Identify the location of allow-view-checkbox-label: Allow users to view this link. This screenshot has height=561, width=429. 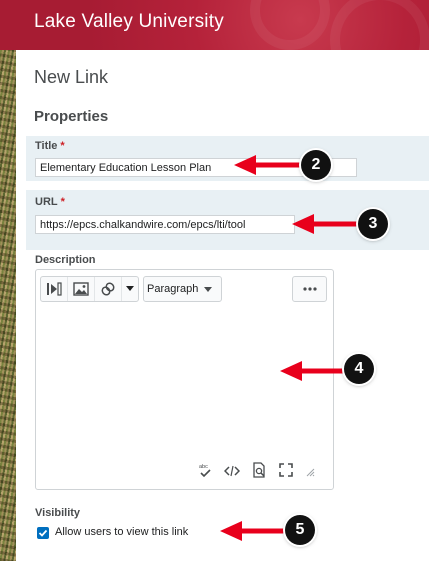
(121, 532).